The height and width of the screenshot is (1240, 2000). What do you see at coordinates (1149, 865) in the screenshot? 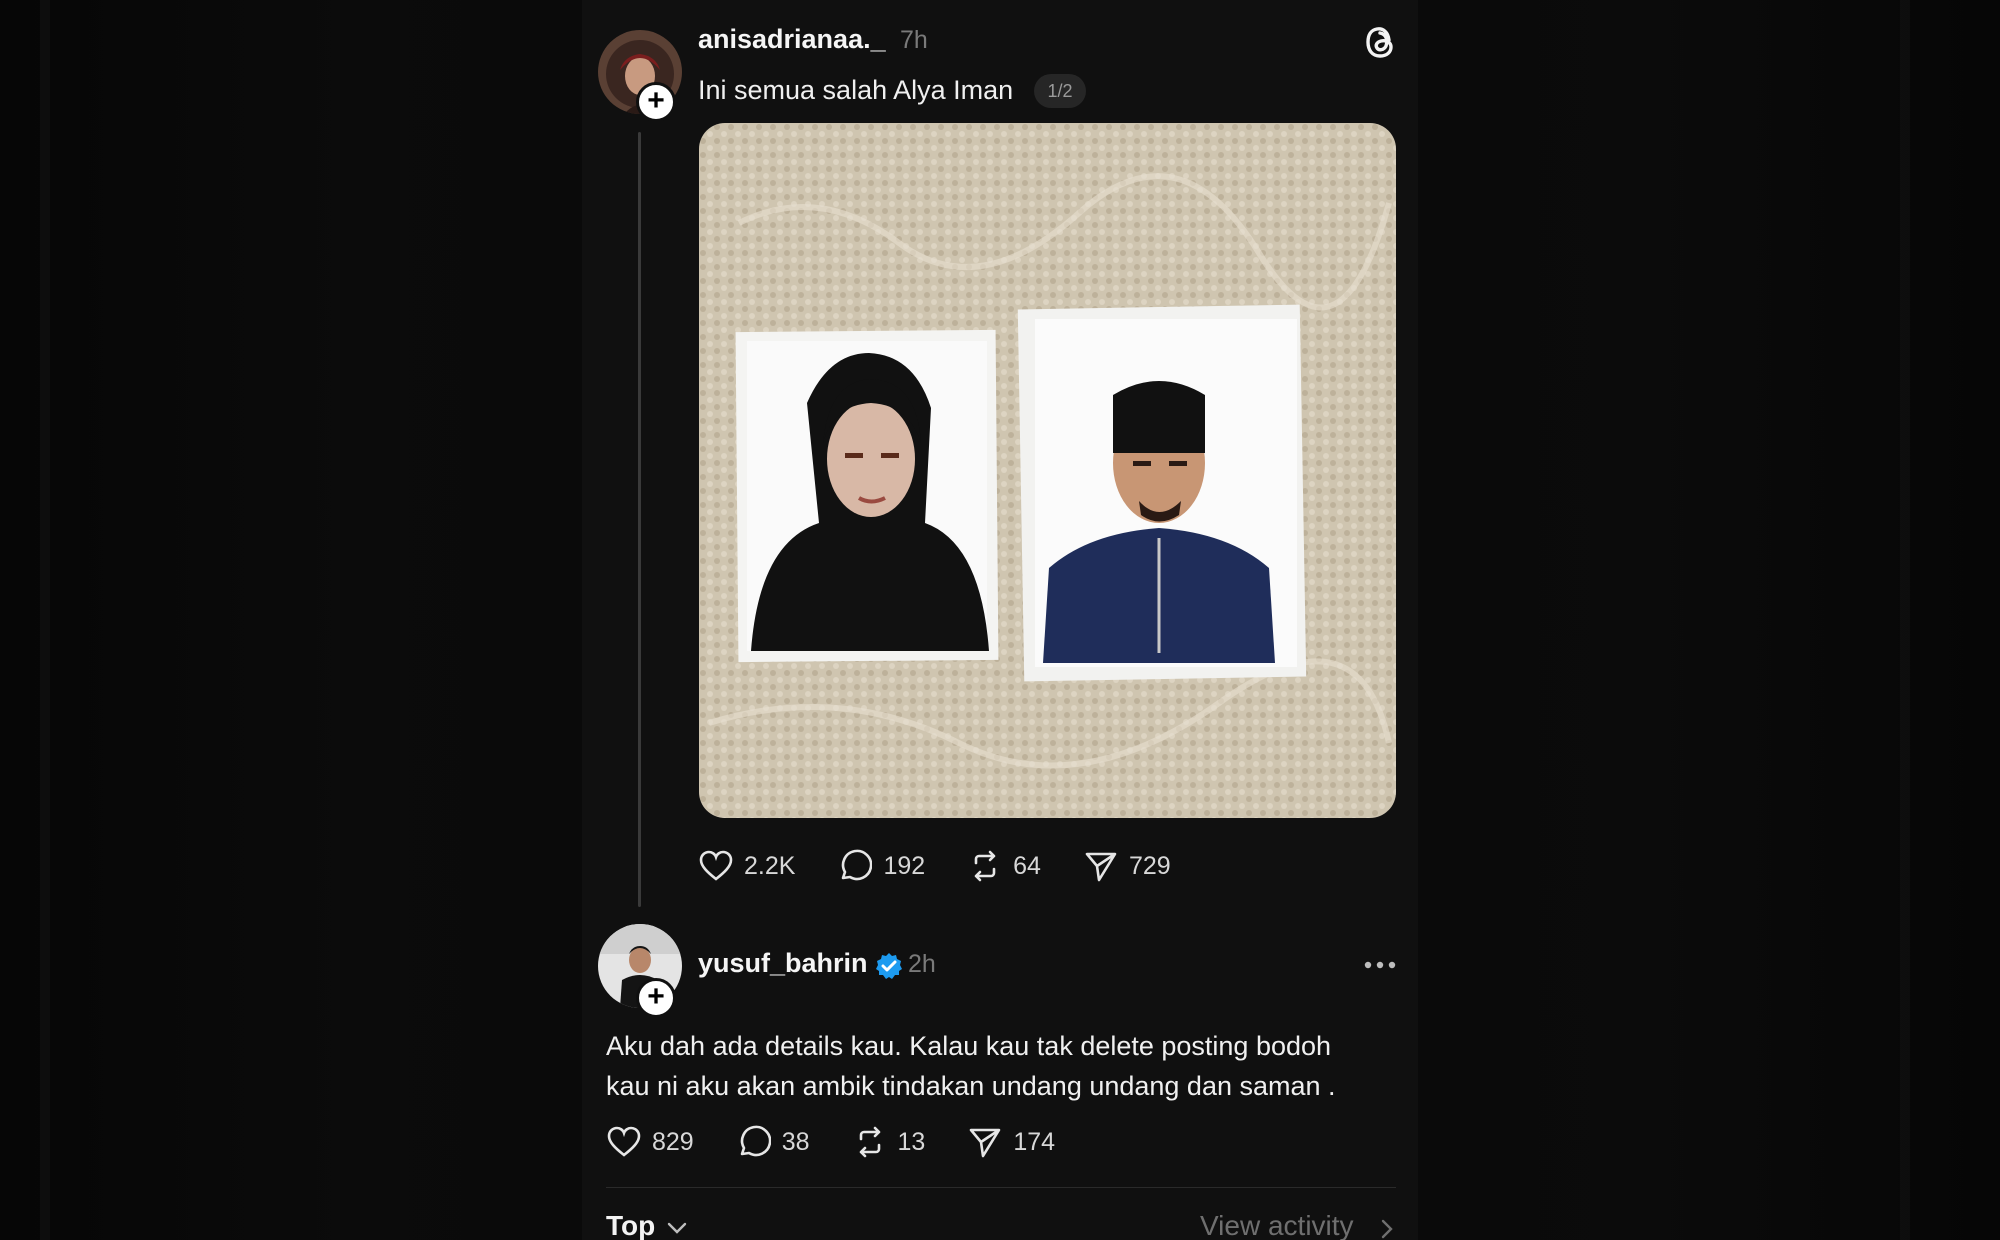
I see `share-count: 729` at bounding box center [1149, 865].